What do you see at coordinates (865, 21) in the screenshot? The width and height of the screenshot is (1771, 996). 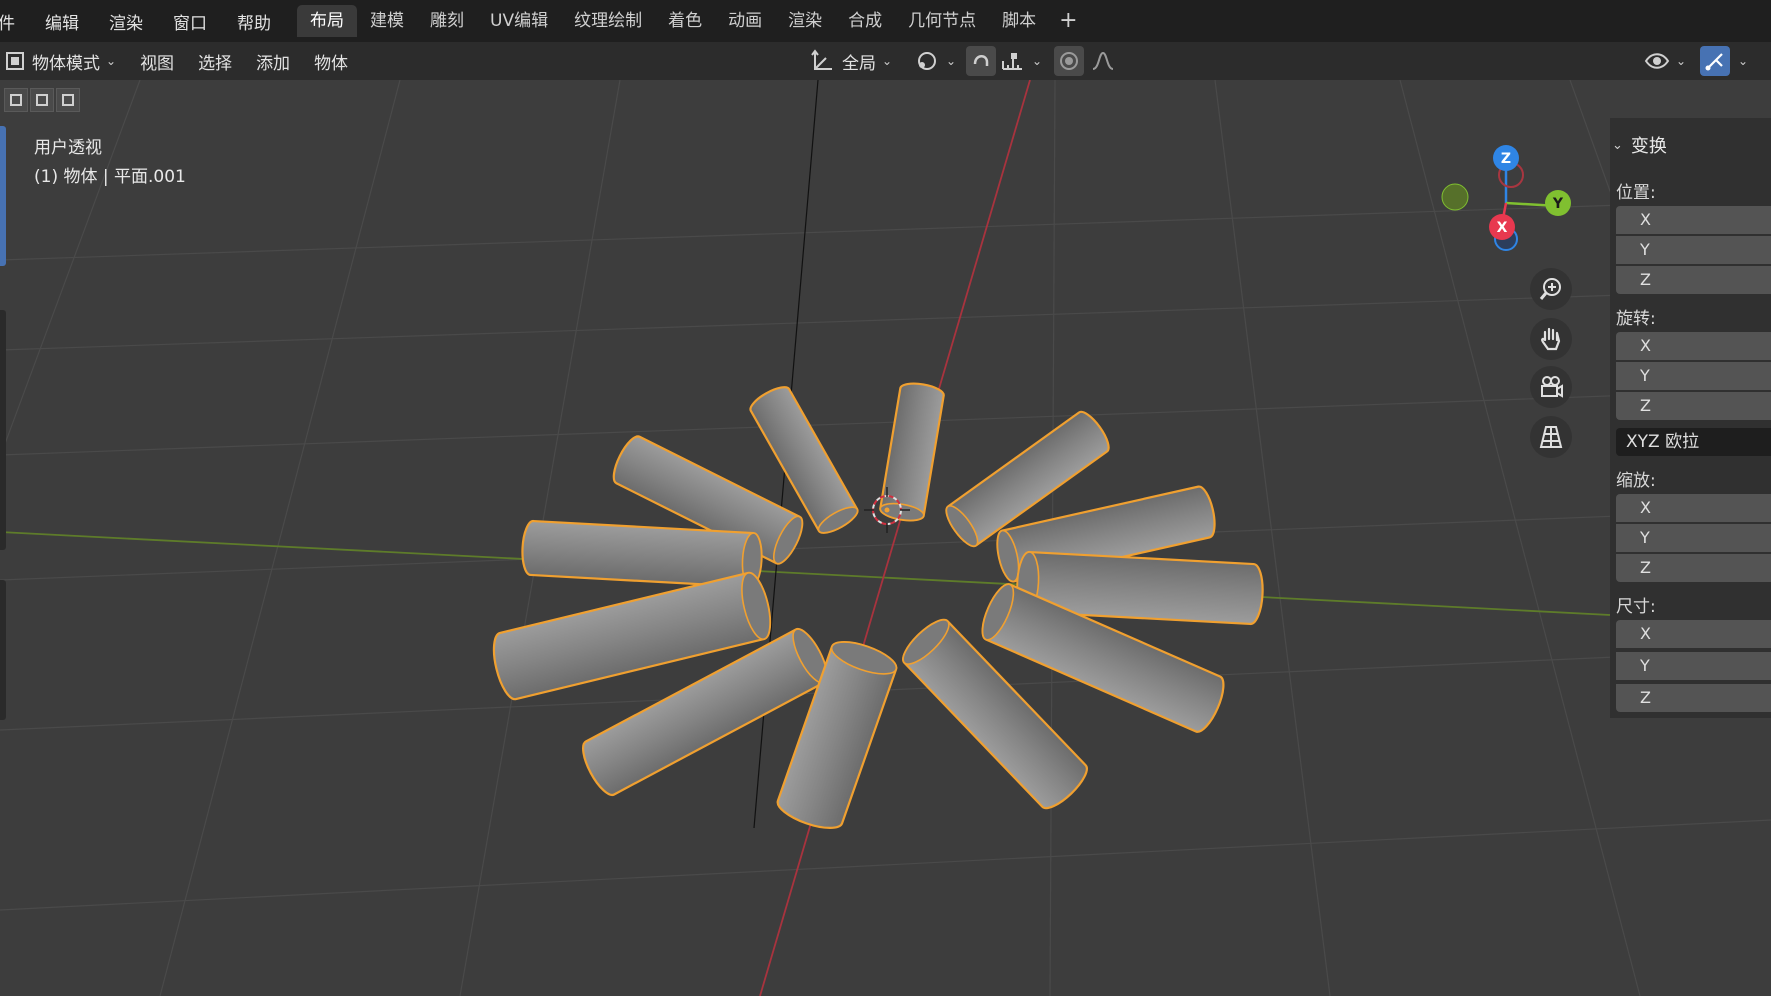 I see `tab-compositing: 合成` at bounding box center [865, 21].